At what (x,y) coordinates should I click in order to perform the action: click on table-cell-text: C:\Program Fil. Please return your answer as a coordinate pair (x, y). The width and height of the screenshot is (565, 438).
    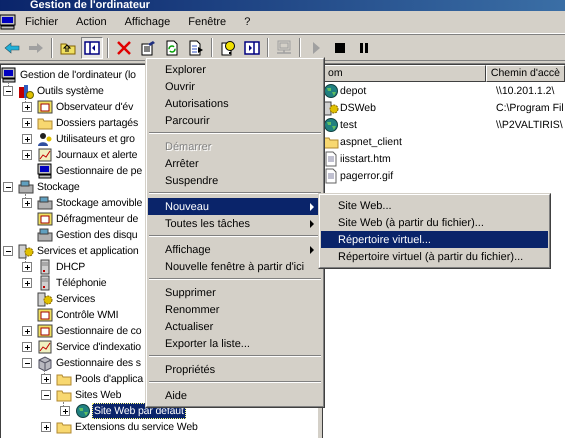
    Looking at the image, I should click on (529, 108).